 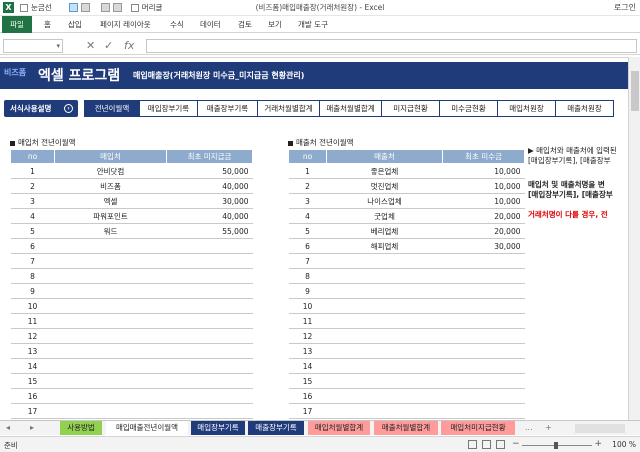 I want to click on table-cell: 안비닷컴, so click(x=110, y=171).